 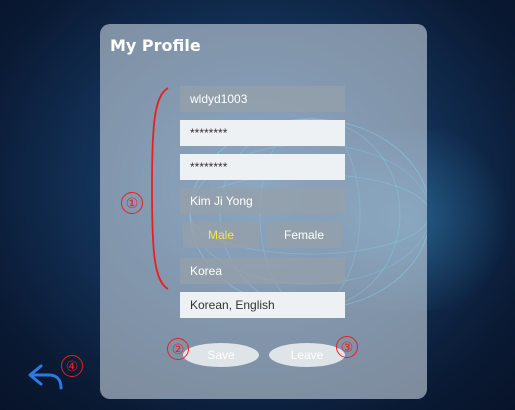 What do you see at coordinates (262, 201) in the screenshot?
I see `name-field: Kim Ji Yong` at bounding box center [262, 201].